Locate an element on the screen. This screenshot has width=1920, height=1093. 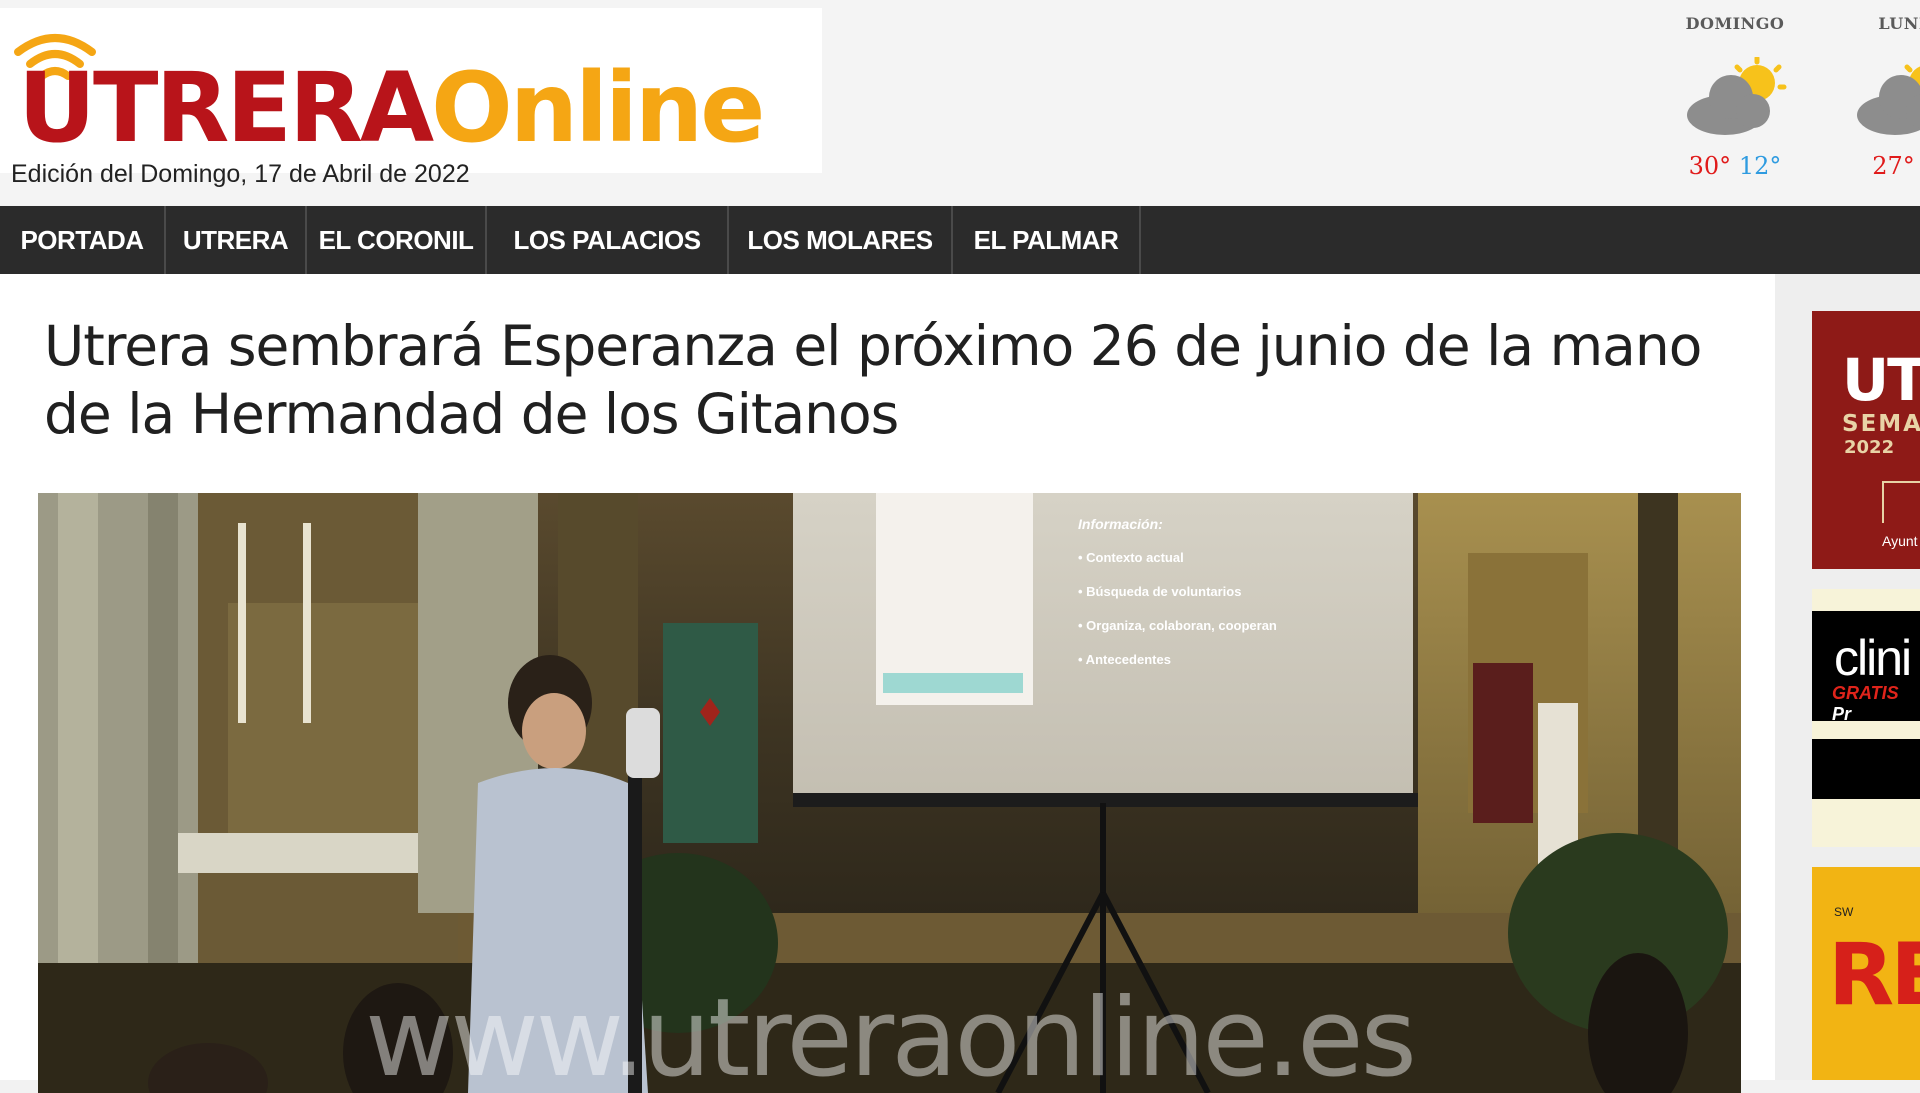
sidebar-ads: UT SEMA 2022 Ayunt clini GRATIS Pr SW RE is located at coordinates (1847, 677).